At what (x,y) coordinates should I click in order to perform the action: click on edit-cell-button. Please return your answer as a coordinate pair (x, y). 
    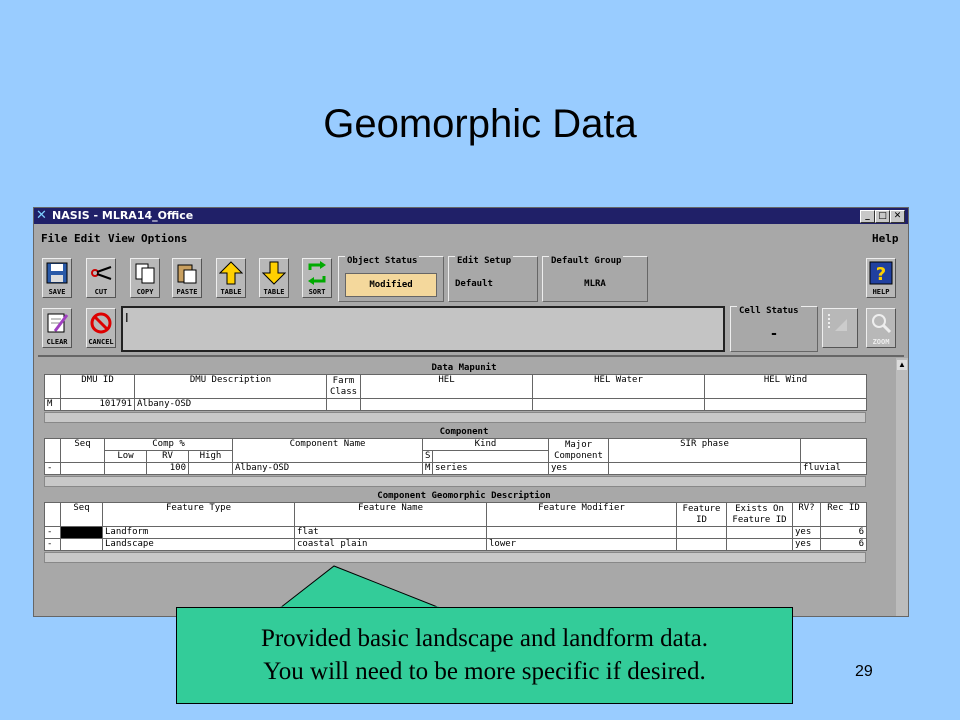
    Looking at the image, I should click on (840, 328).